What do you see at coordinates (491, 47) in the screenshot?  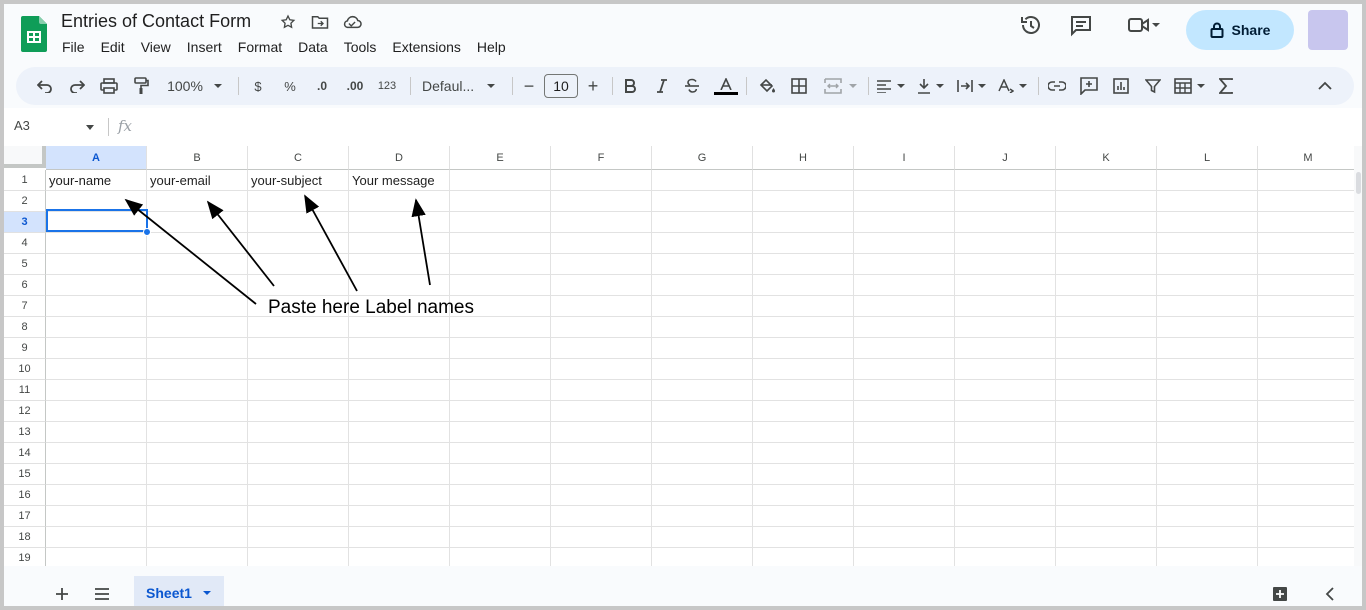 I see `menu-help: Help` at bounding box center [491, 47].